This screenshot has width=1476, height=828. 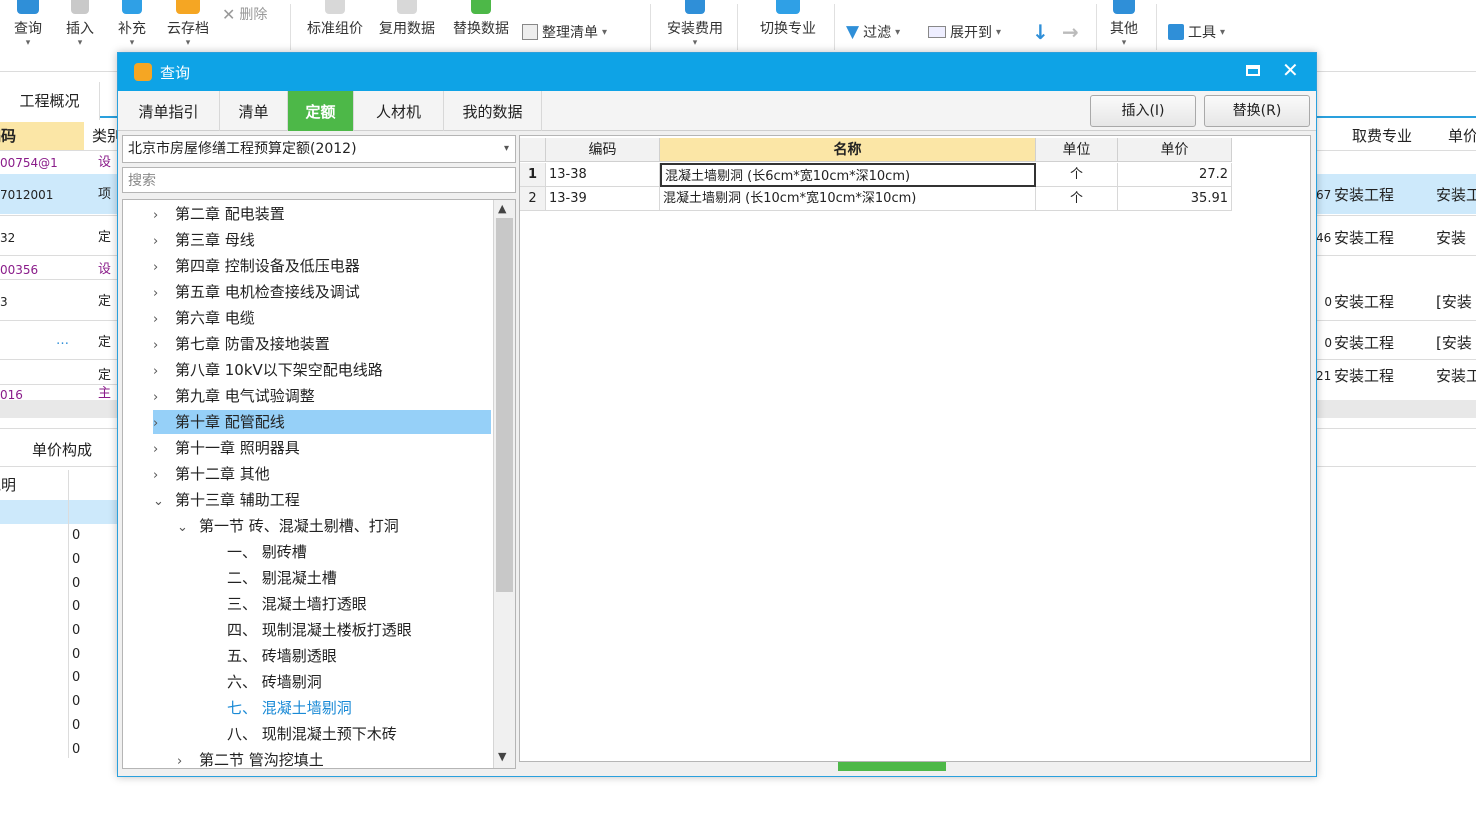 I want to click on tree-node: › 第三章 母线, so click(x=204, y=240).